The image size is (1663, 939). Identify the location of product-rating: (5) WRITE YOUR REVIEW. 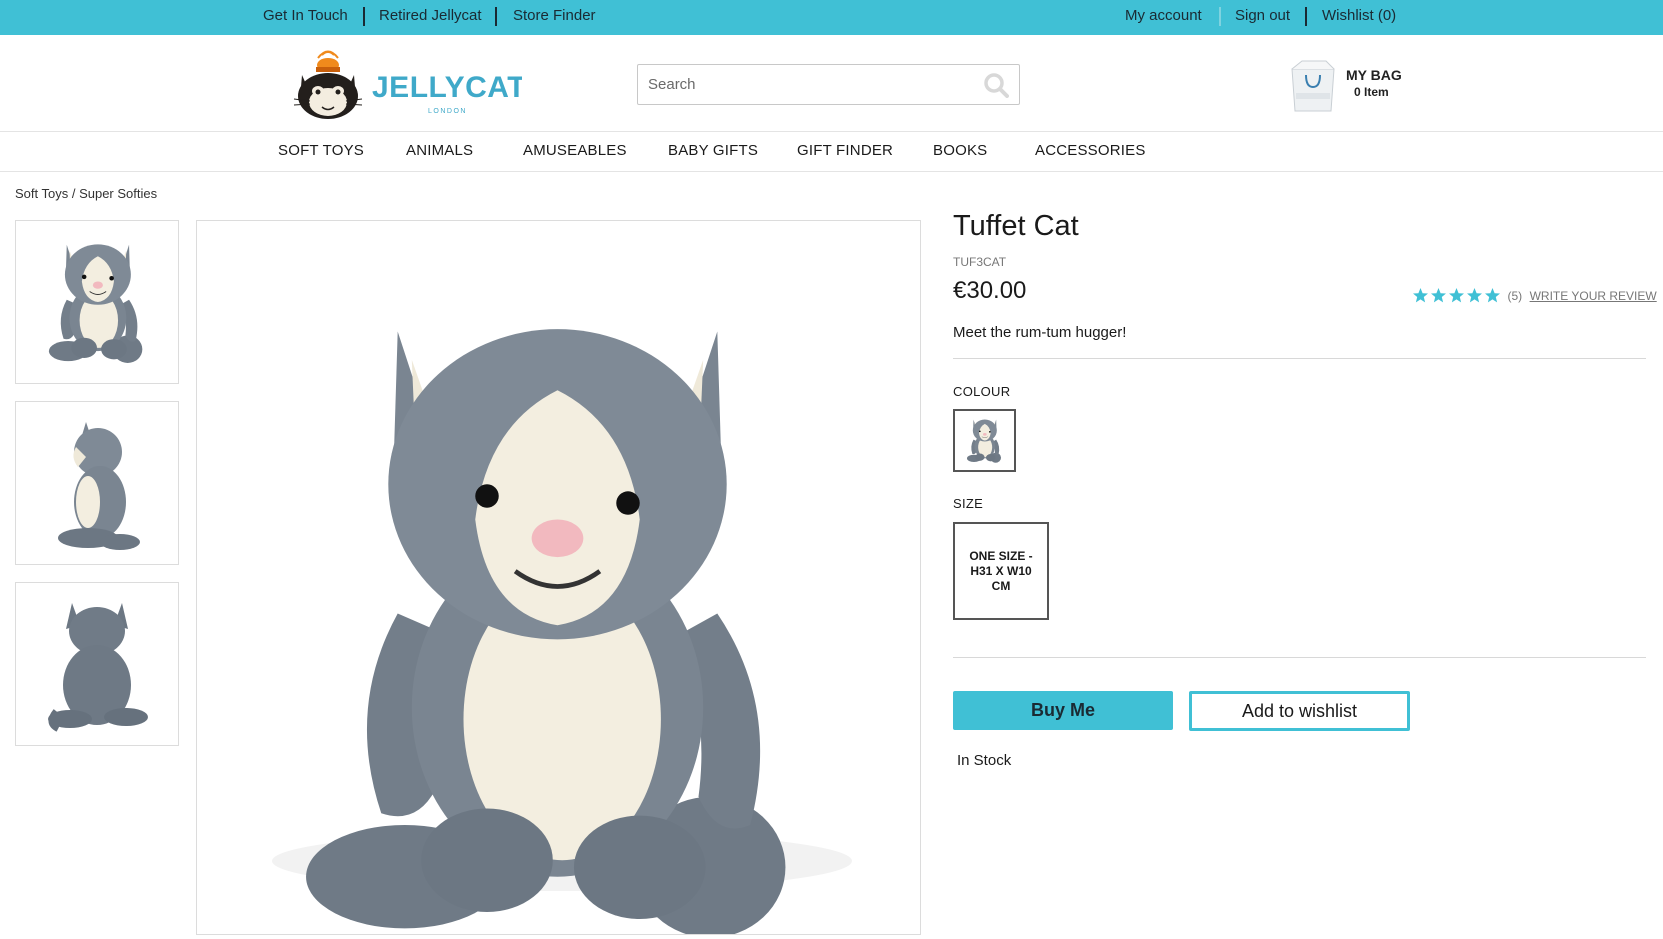
(1534, 297).